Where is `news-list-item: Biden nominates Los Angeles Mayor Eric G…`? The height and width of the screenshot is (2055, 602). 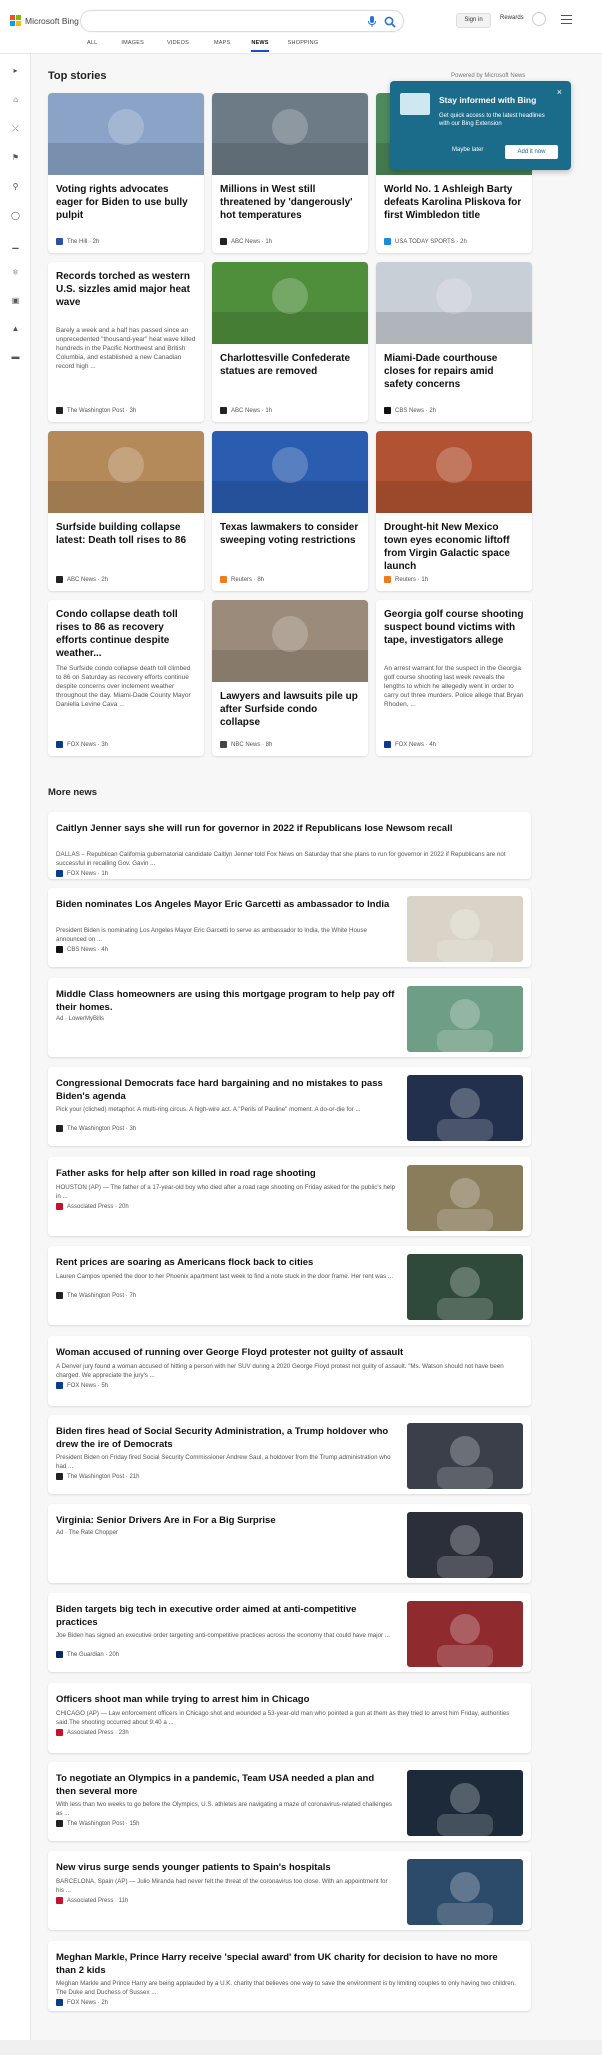
news-list-item: Biden nominates Los Angeles Mayor Eric G… is located at coordinates (289, 927).